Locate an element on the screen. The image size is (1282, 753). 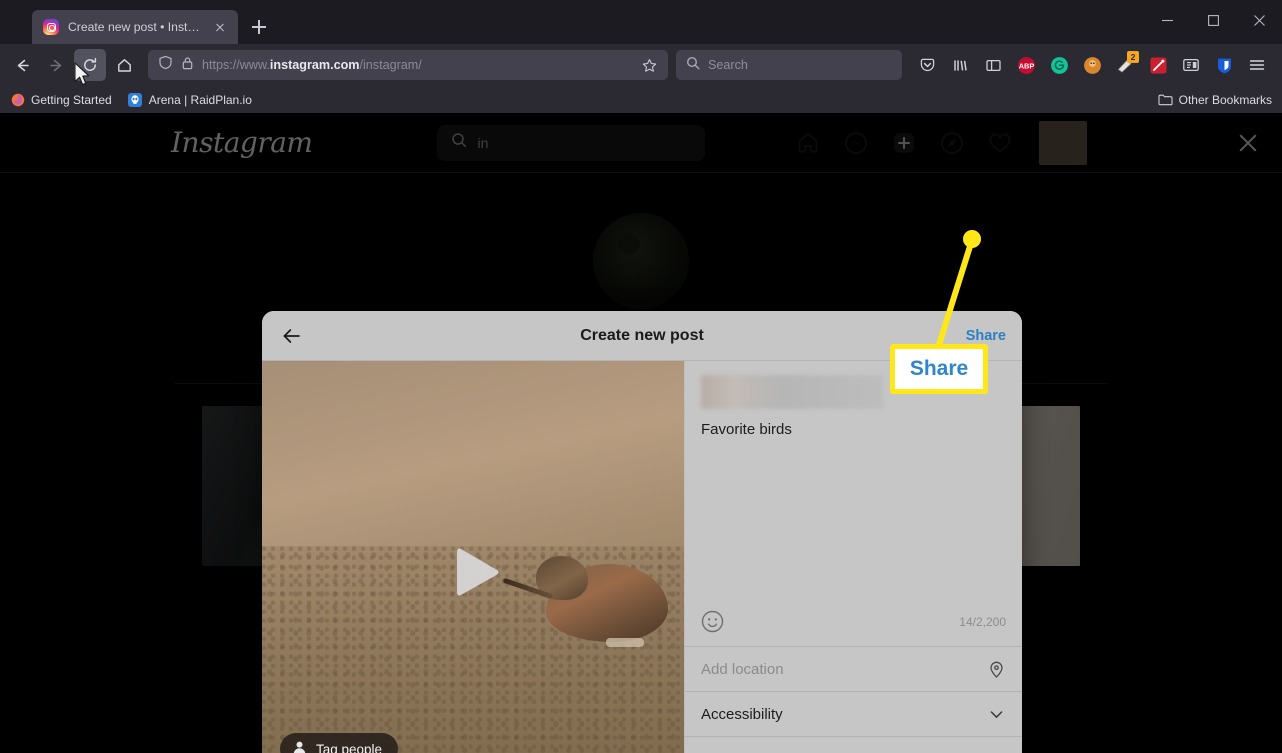
library-icon is located at coordinates (960, 65).